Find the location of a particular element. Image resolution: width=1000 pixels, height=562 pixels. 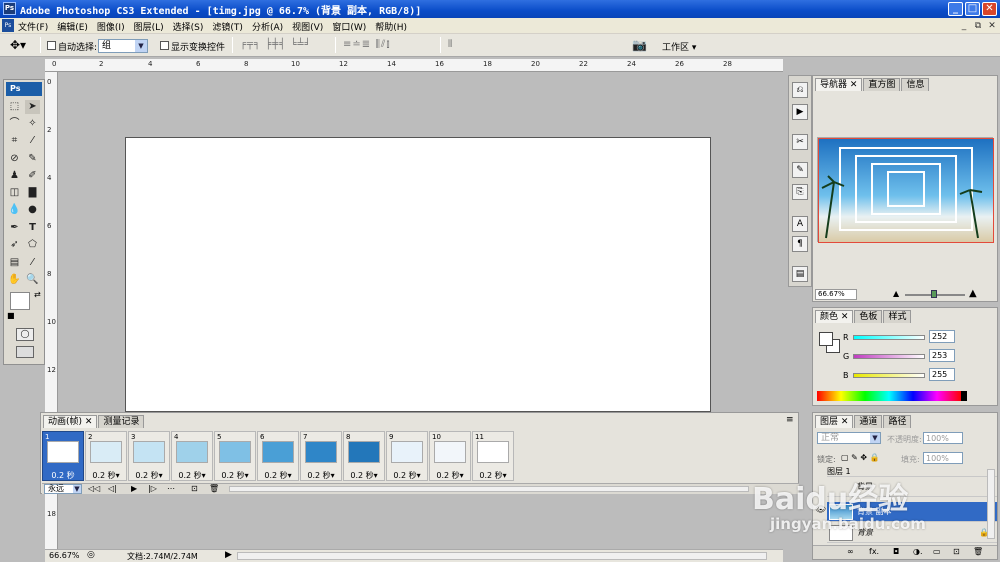

quick-mask-icon: ◯ is located at coordinates (25, 334).